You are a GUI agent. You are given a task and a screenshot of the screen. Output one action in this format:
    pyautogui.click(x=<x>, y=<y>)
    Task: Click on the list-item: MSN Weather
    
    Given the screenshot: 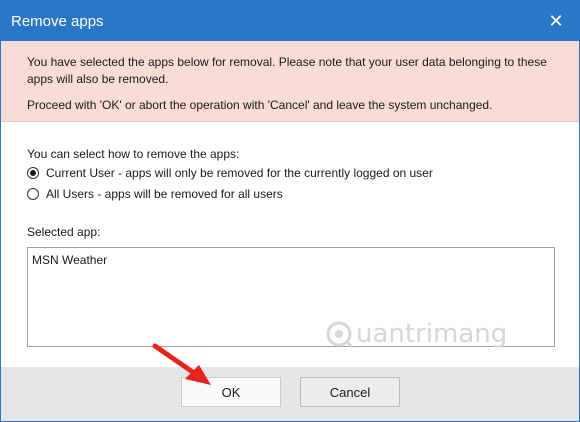 What is the action you would take?
    pyautogui.click(x=69, y=260)
    